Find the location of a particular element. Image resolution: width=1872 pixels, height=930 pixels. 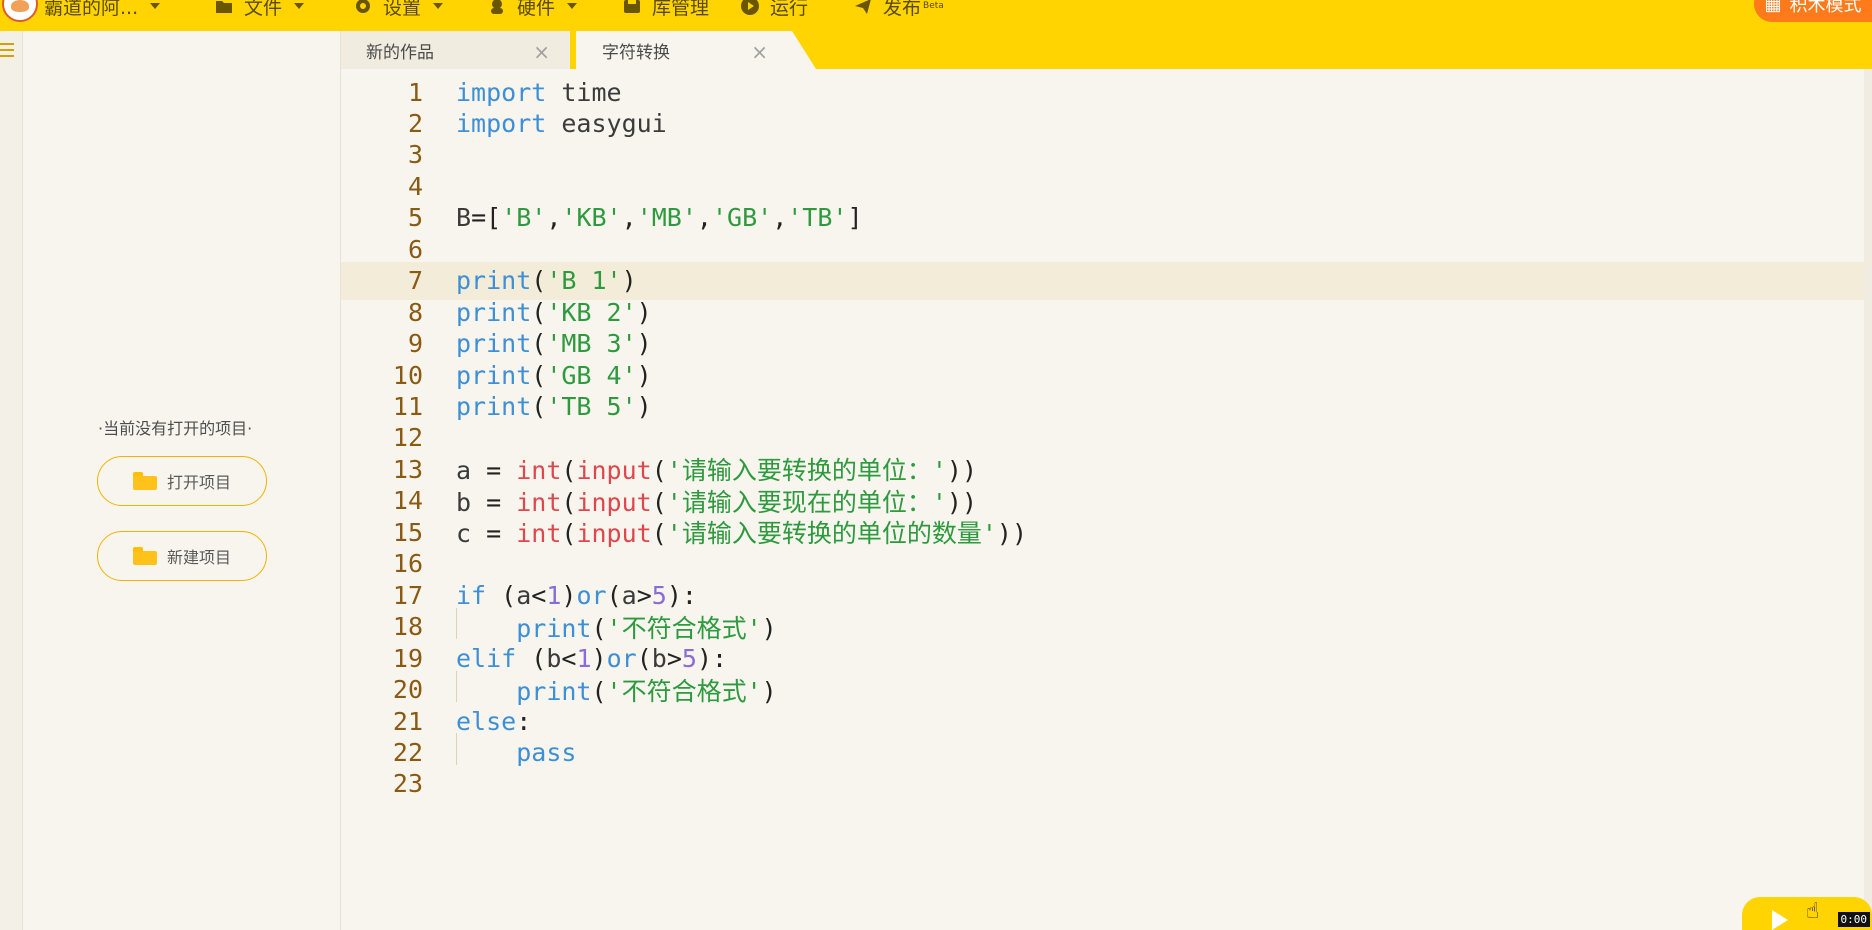

code-text: import easygui is located at coordinates (561, 123).